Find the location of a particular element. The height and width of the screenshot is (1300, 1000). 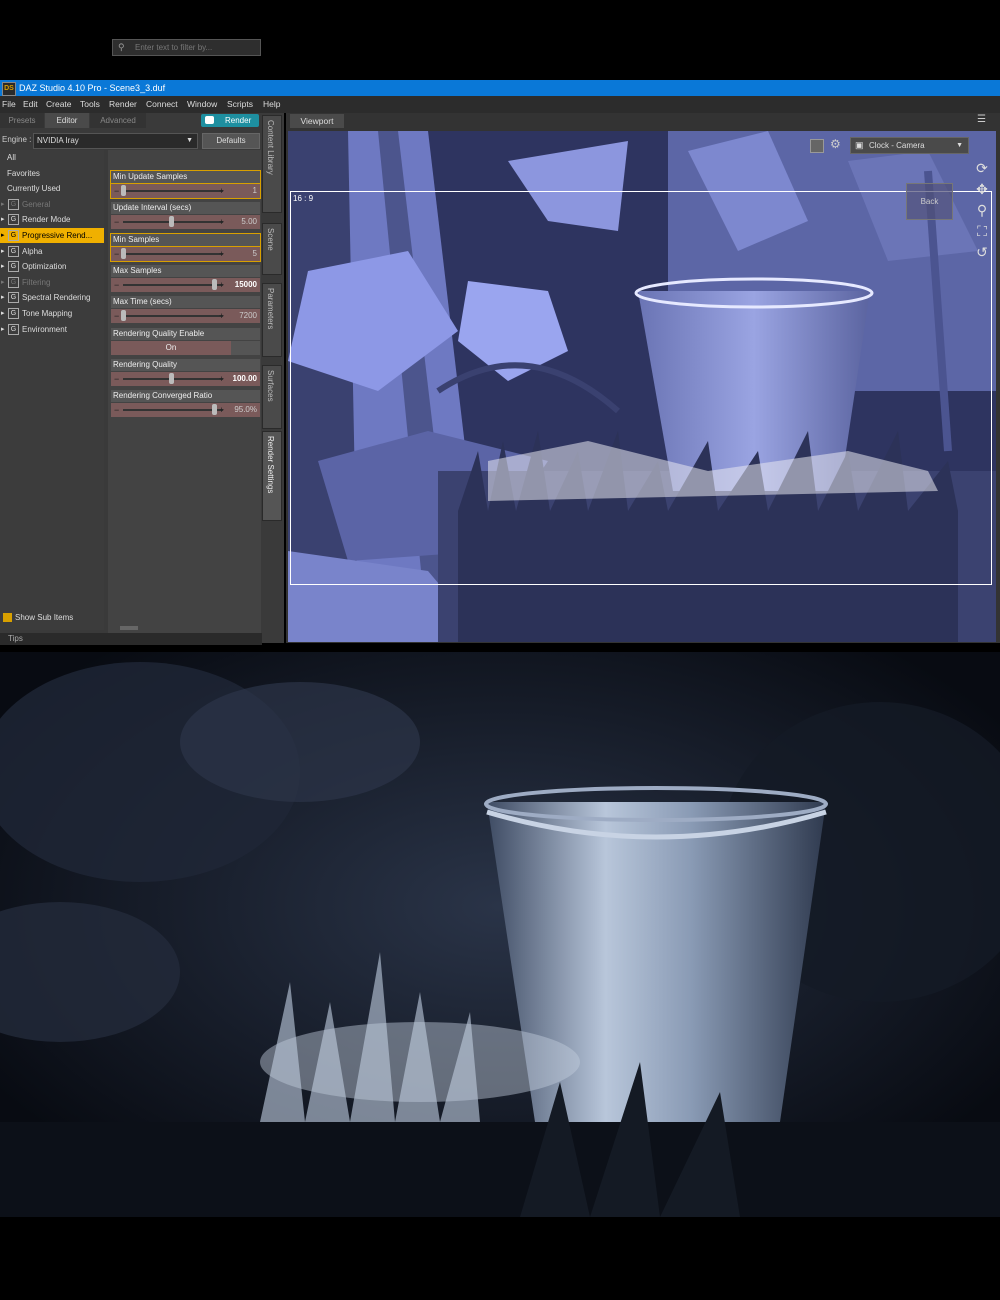

property-slider: − +7200 is located at coordinates (185, 316).